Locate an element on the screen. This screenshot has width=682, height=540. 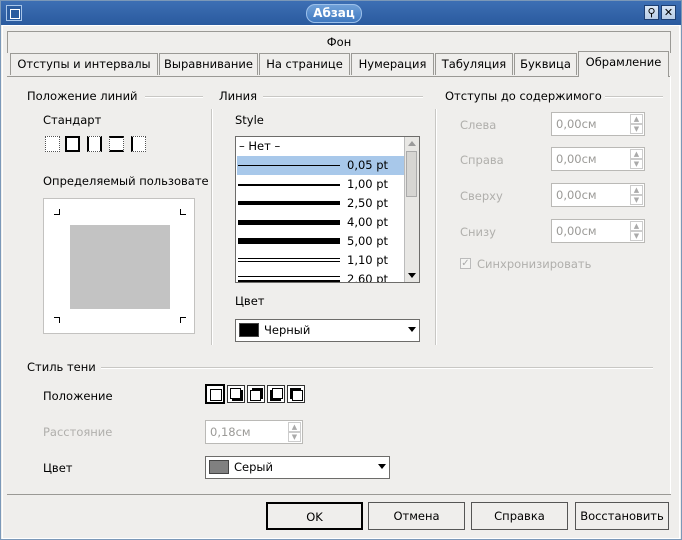
sync-label: Синхронизировать is located at coordinates (534, 264).